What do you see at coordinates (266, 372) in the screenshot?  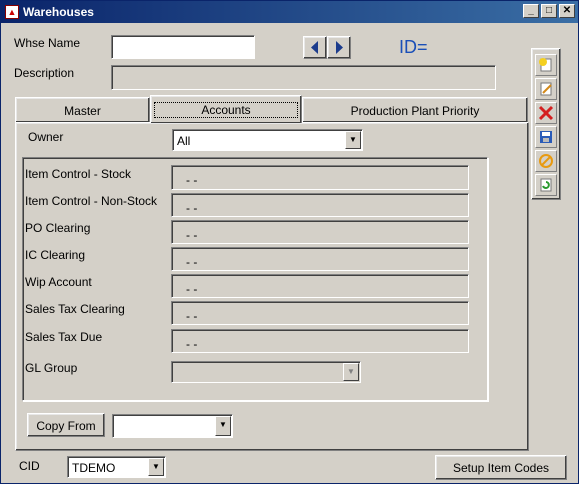 I see `gl-group-select: ▼` at bounding box center [266, 372].